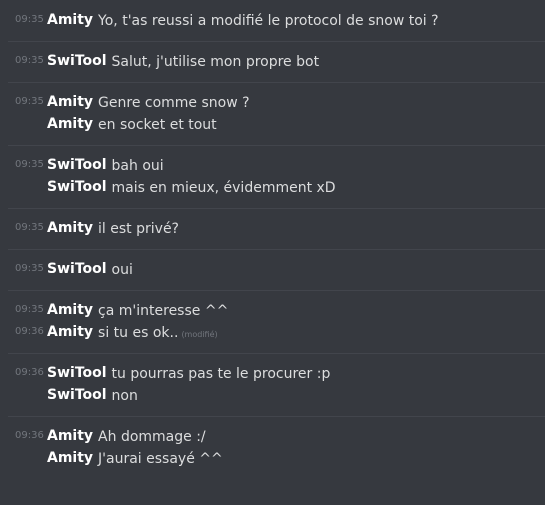 The height and width of the screenshot is (505, 545). Describe the element at coordinates (199, 334) in the screenshot. I see `edited-marker: (modifié)` at that location.